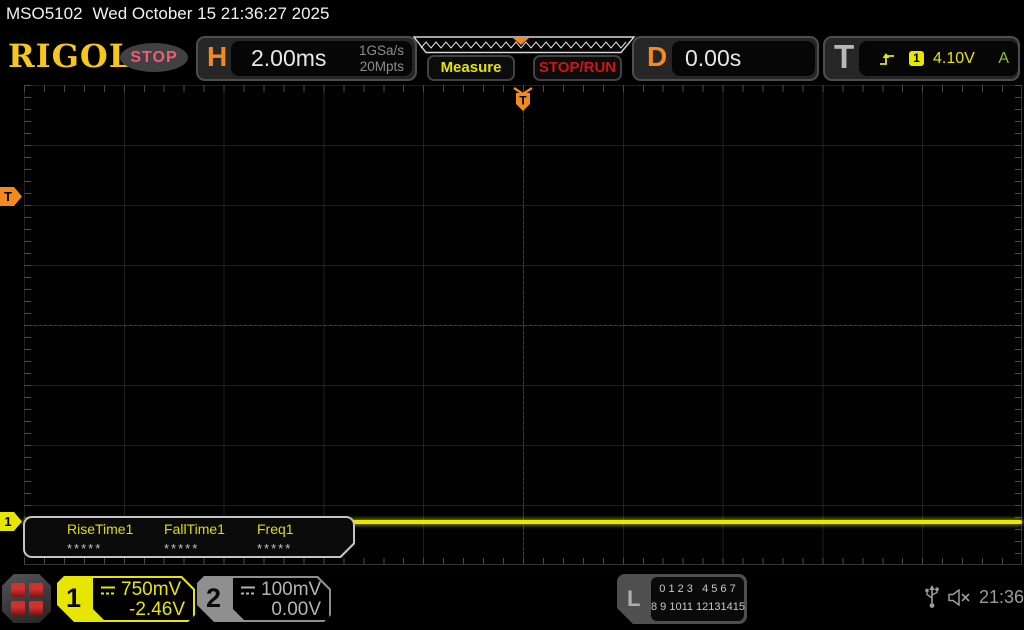  Describe the element at coordinates (7, 521) in the screenshot. I see `channel1-marker-label: 1` at that location.